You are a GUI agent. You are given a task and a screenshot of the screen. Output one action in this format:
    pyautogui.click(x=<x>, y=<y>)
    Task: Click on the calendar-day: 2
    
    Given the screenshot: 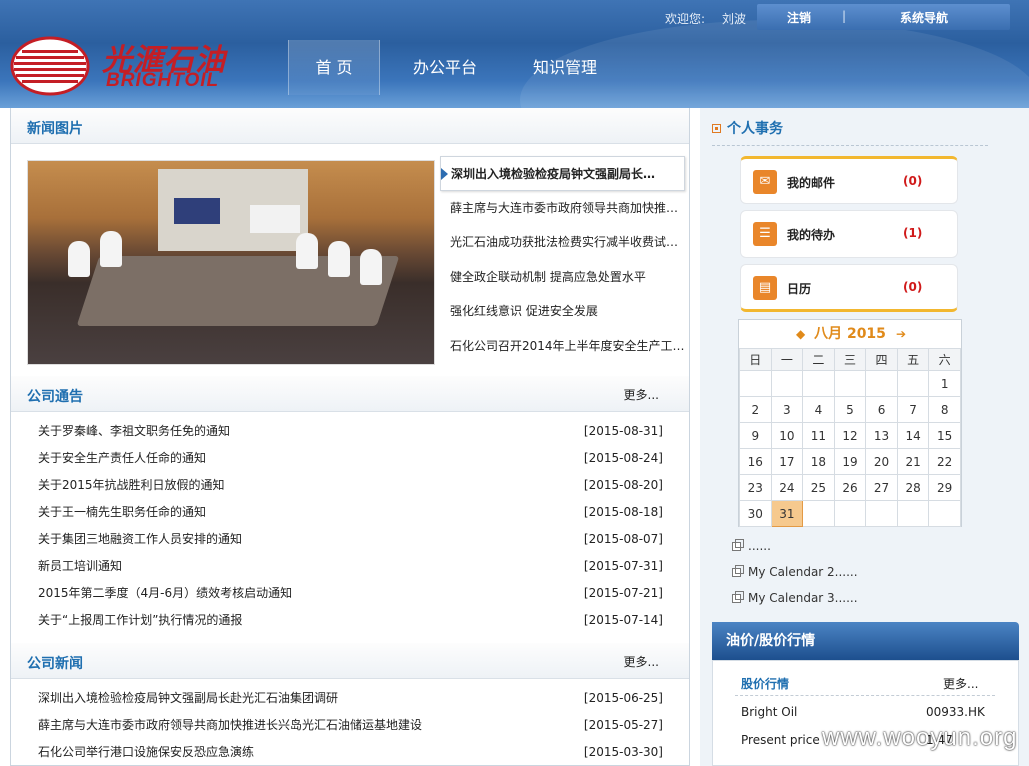 What is the action you would take?
    pyautogui.click(x=755, y=409)
    